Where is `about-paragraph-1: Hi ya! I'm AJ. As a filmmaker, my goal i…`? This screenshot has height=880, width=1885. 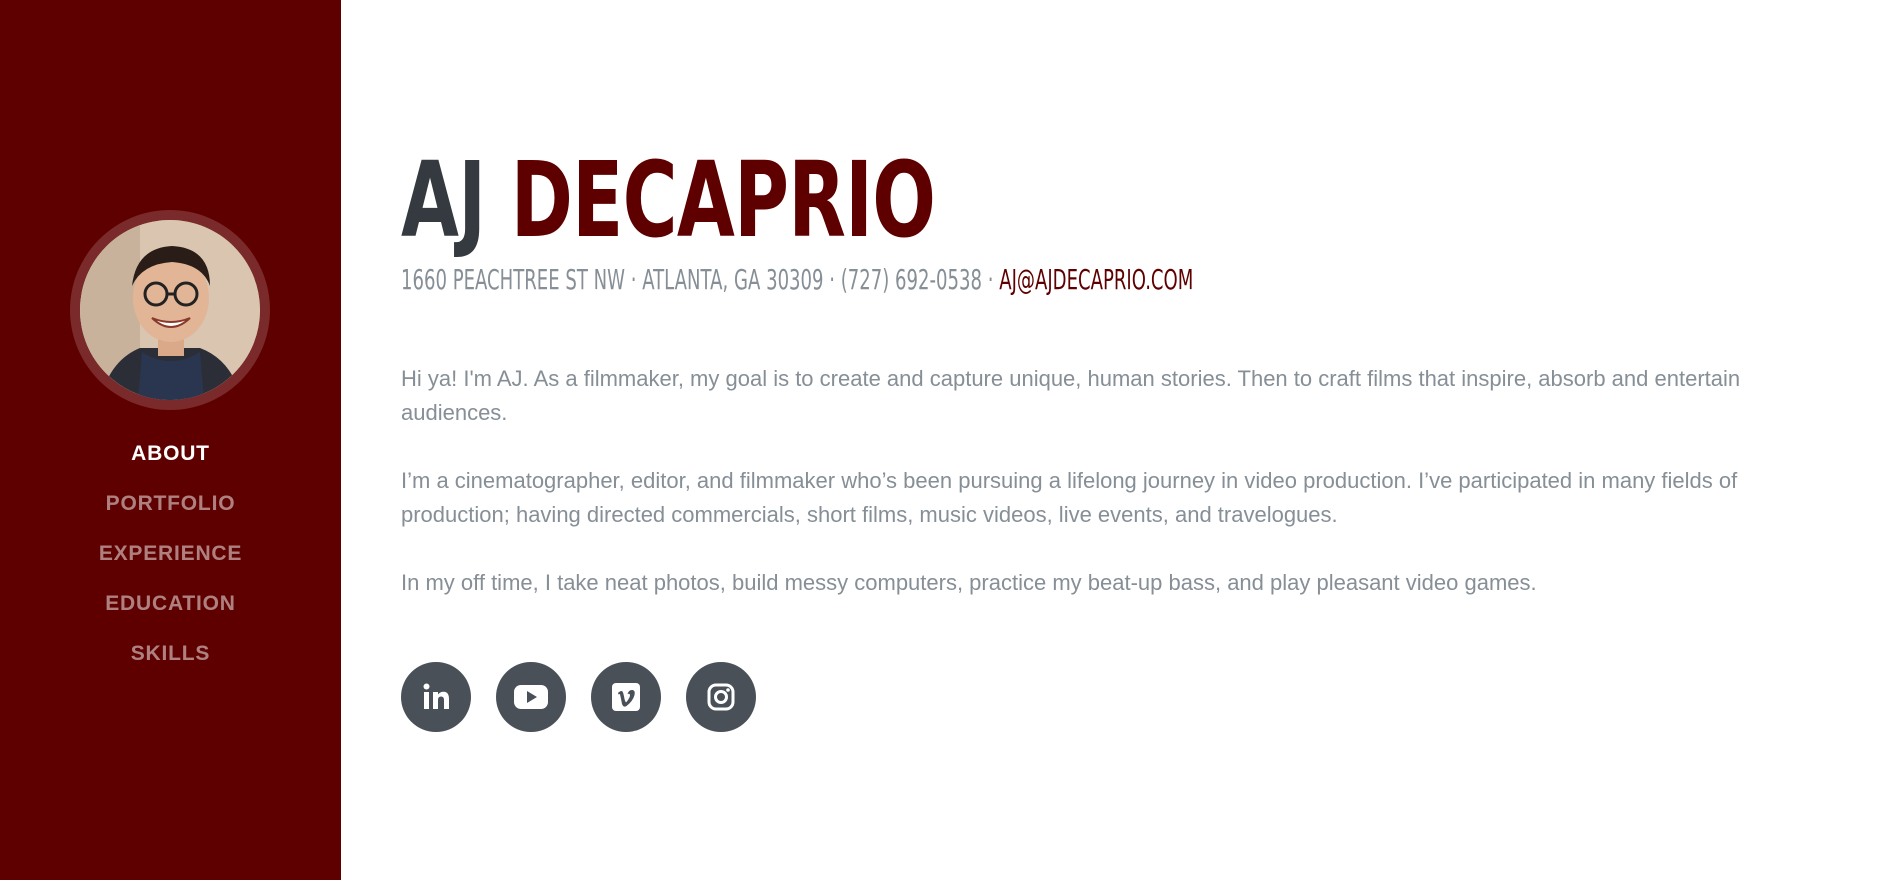
about-paragraph-1: Hi ya! I'm AJ. As a filmmaker, my goal i… is located at coordinates (1071, 395).